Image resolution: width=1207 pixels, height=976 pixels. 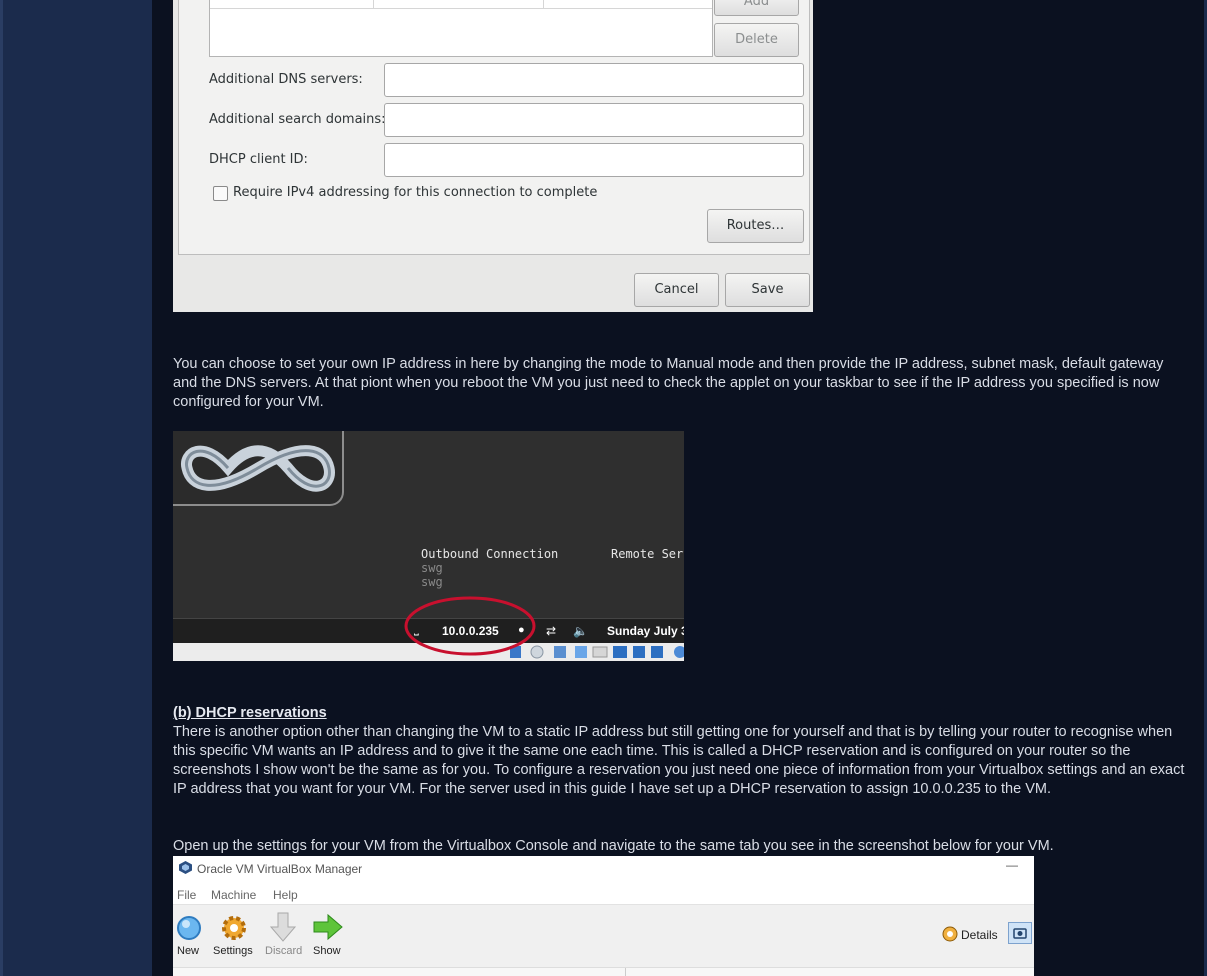 What do you see at coordinates (470, 626) in the screenshot?
I see `highlight-ellipse` at bounding box center [470, 626].